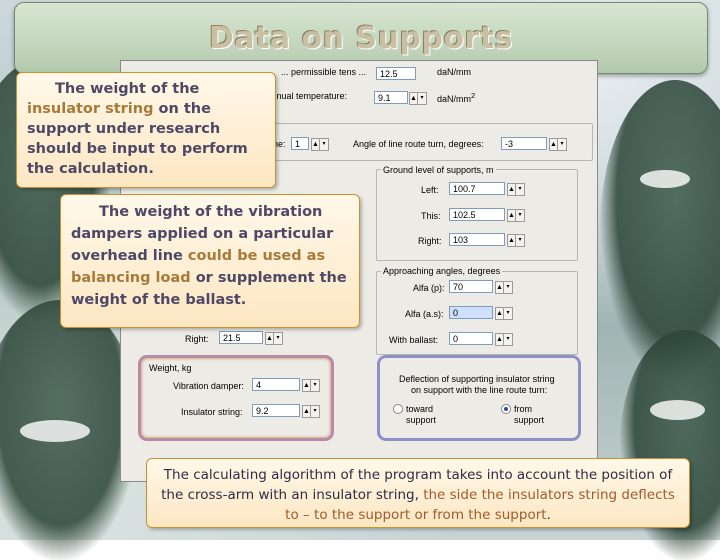  Describe the element at coordinates (442, 271) in the screenshot. I see `approach-angles-title: Approaching angles, degrees` at that location.